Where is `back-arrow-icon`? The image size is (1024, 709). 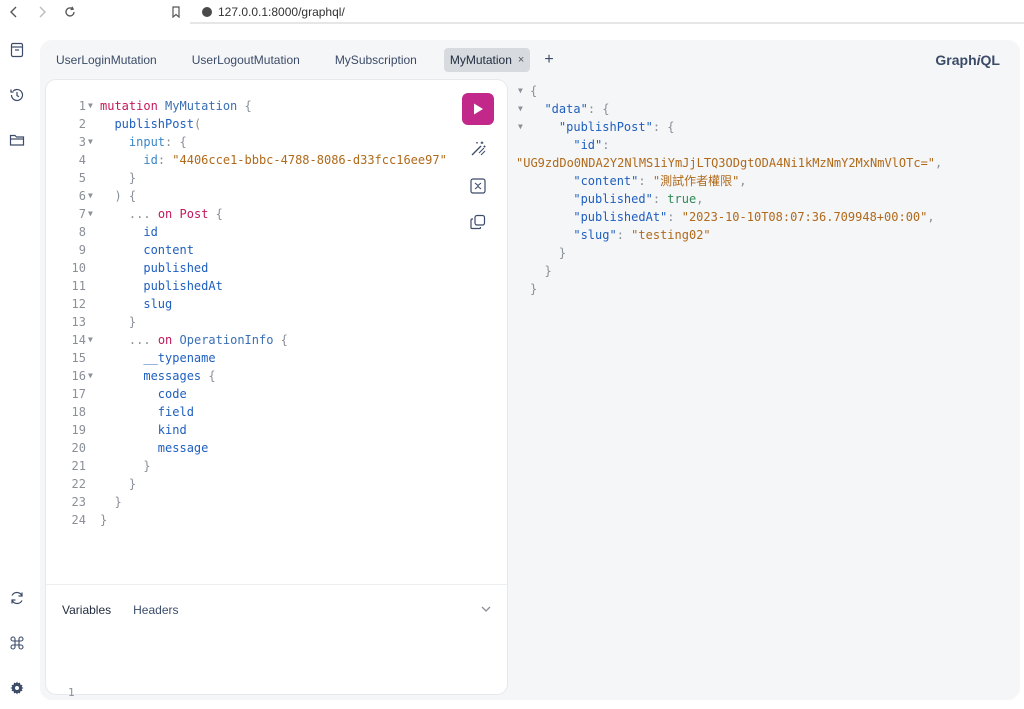 back-arrow-icon is located at coordinates (13, 12).